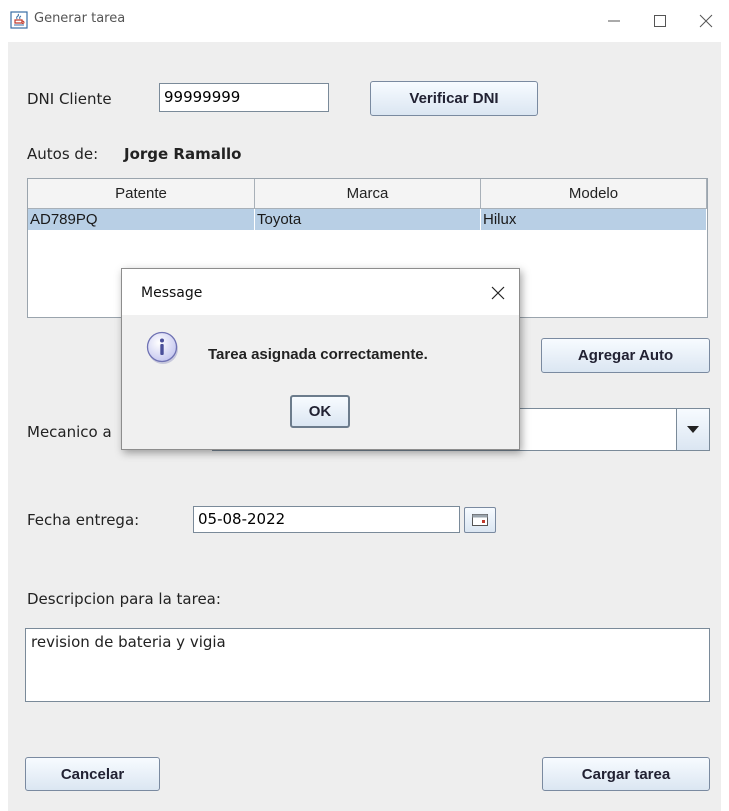 This screenshot has height=811, width=729. I want to click on java-cup-icon, so click(19, 20).